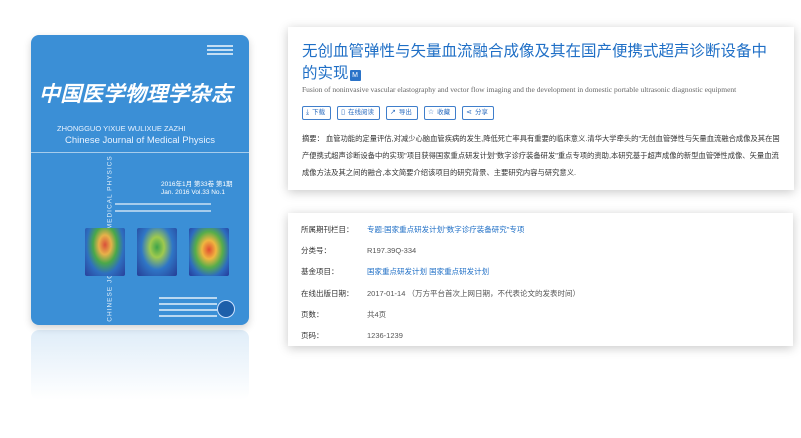 The height and width of the screenshot is (438, 801). Describe the element at coordinates (445, 229) in the screenshot. I see `column-link: 专题:国家重点研发计划"数字诊疗装备研究"专项` at that location.